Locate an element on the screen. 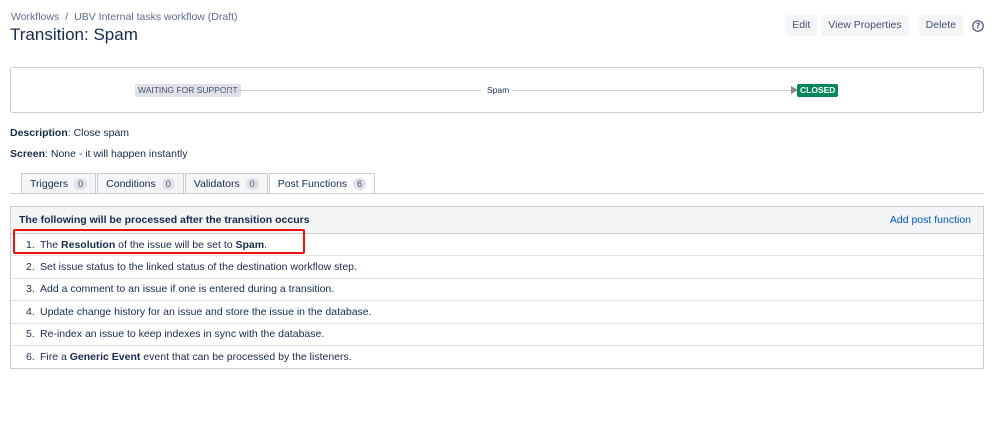  row-number: 2. is located at coordinates (30, 267).